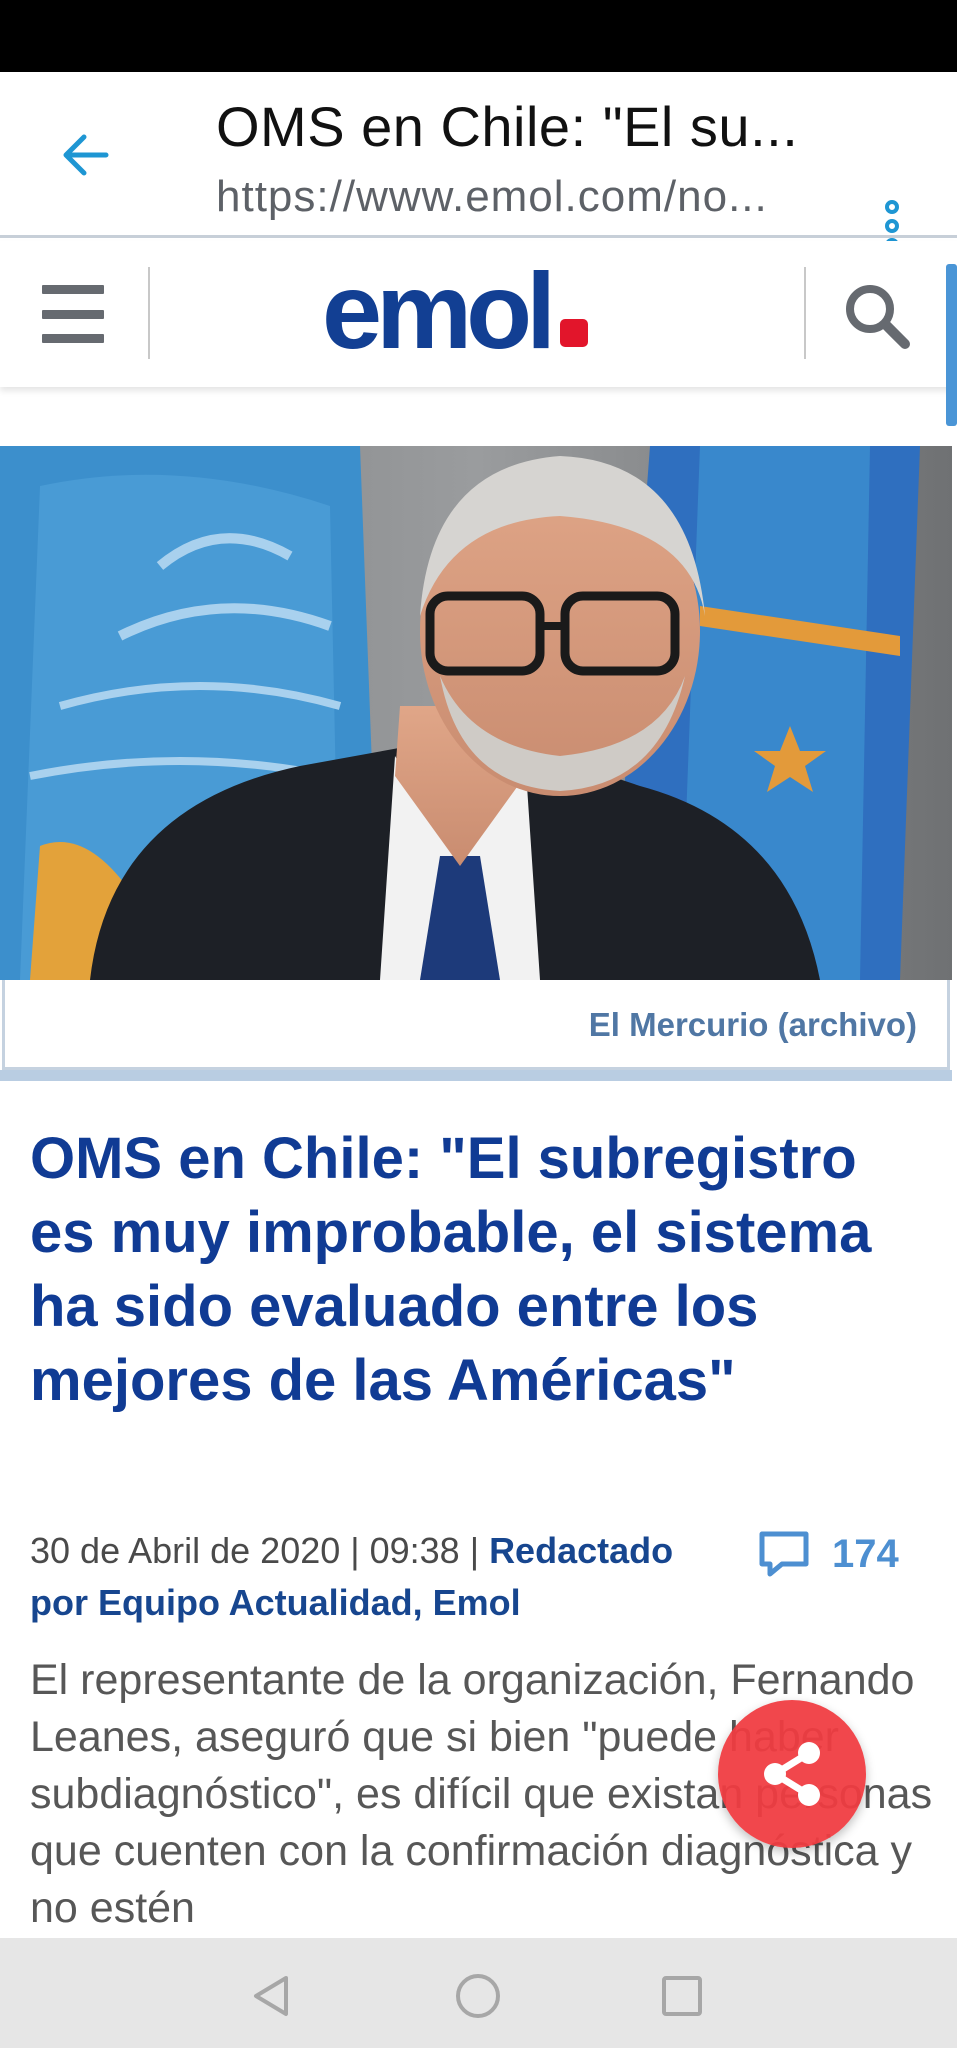 This screenshot has width=957, height=2048. Describe the element at coordinates (478, 36) in the screenshot. I see `status-bar` at that location.